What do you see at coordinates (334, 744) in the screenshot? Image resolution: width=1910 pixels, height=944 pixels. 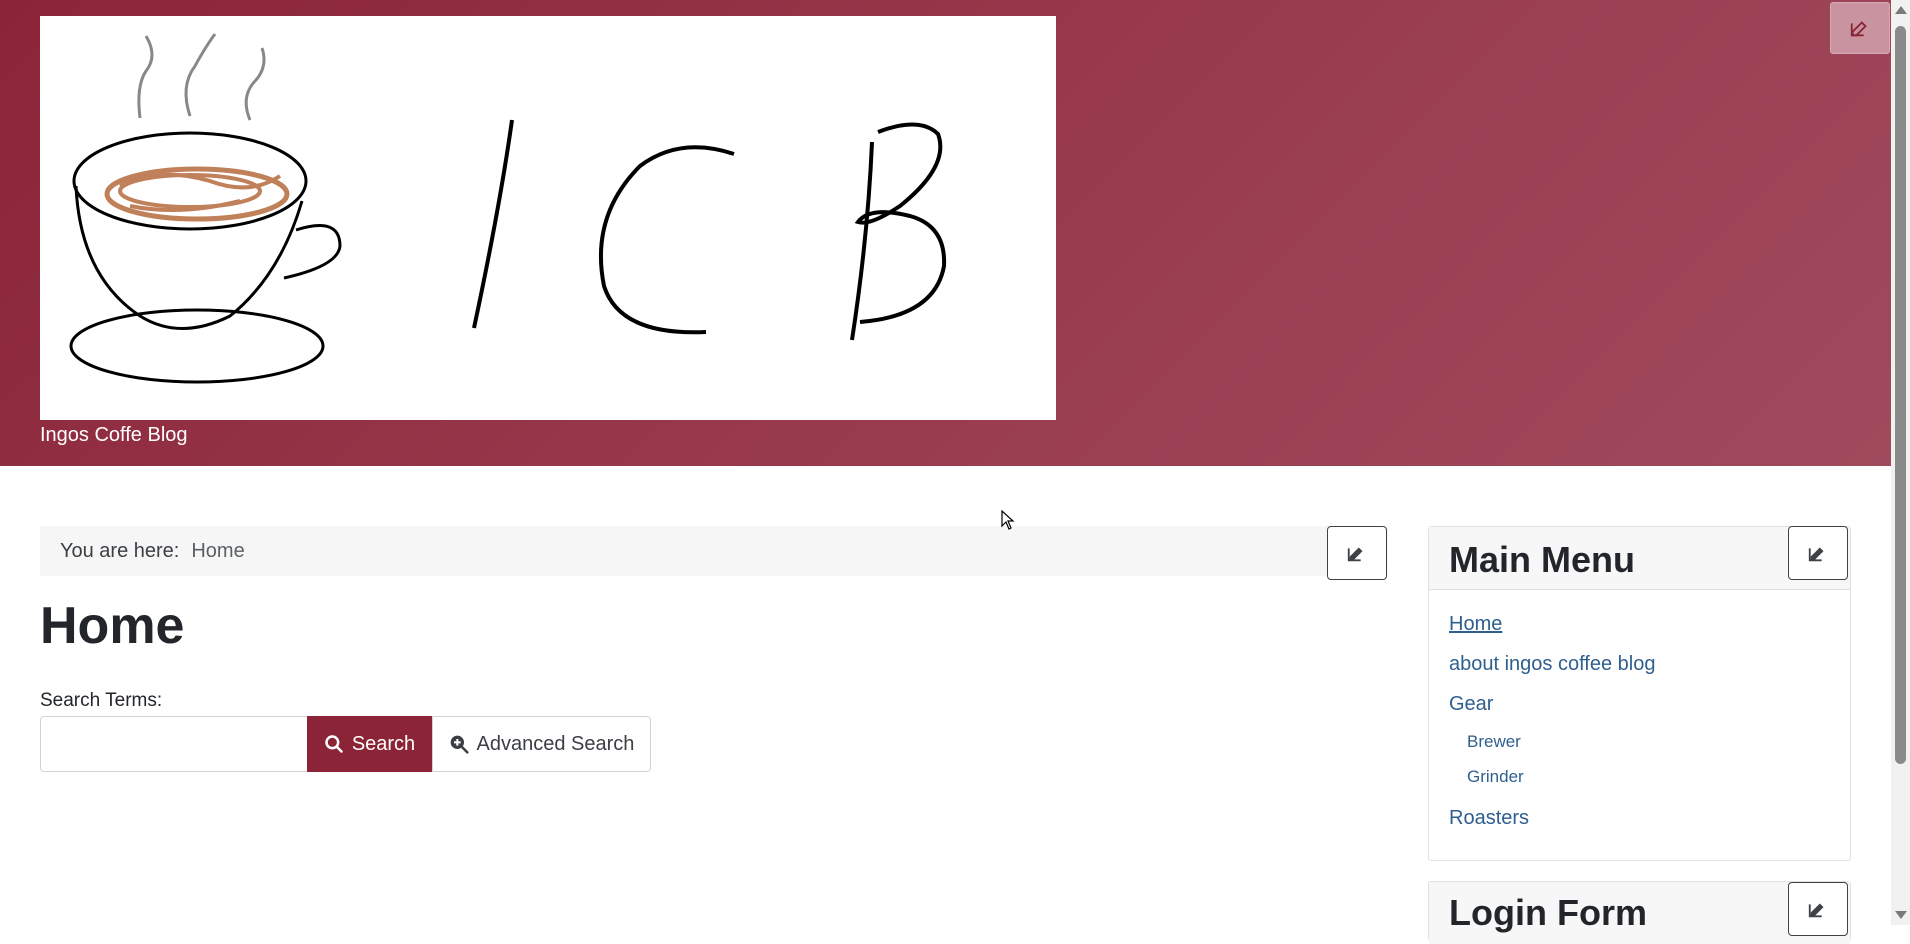 I see `search-icon` at bounding box center [334, 744].